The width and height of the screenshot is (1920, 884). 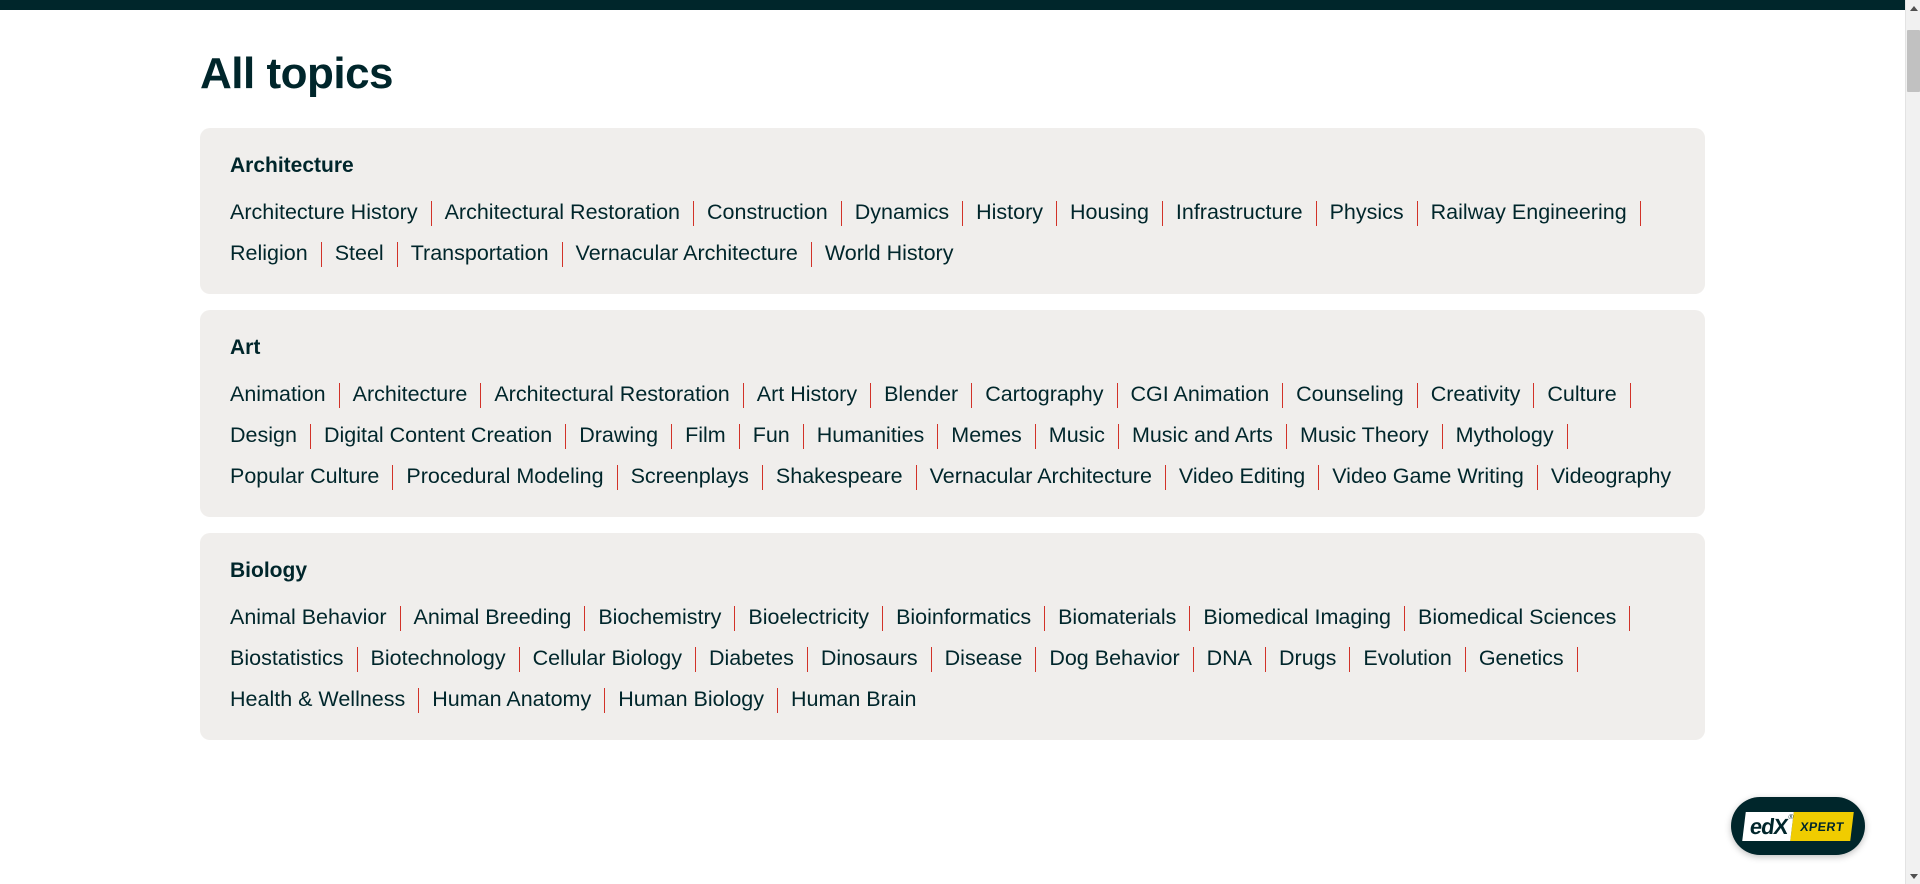 I want to click on topic-link: Architecture, so click(x=410, y=395).